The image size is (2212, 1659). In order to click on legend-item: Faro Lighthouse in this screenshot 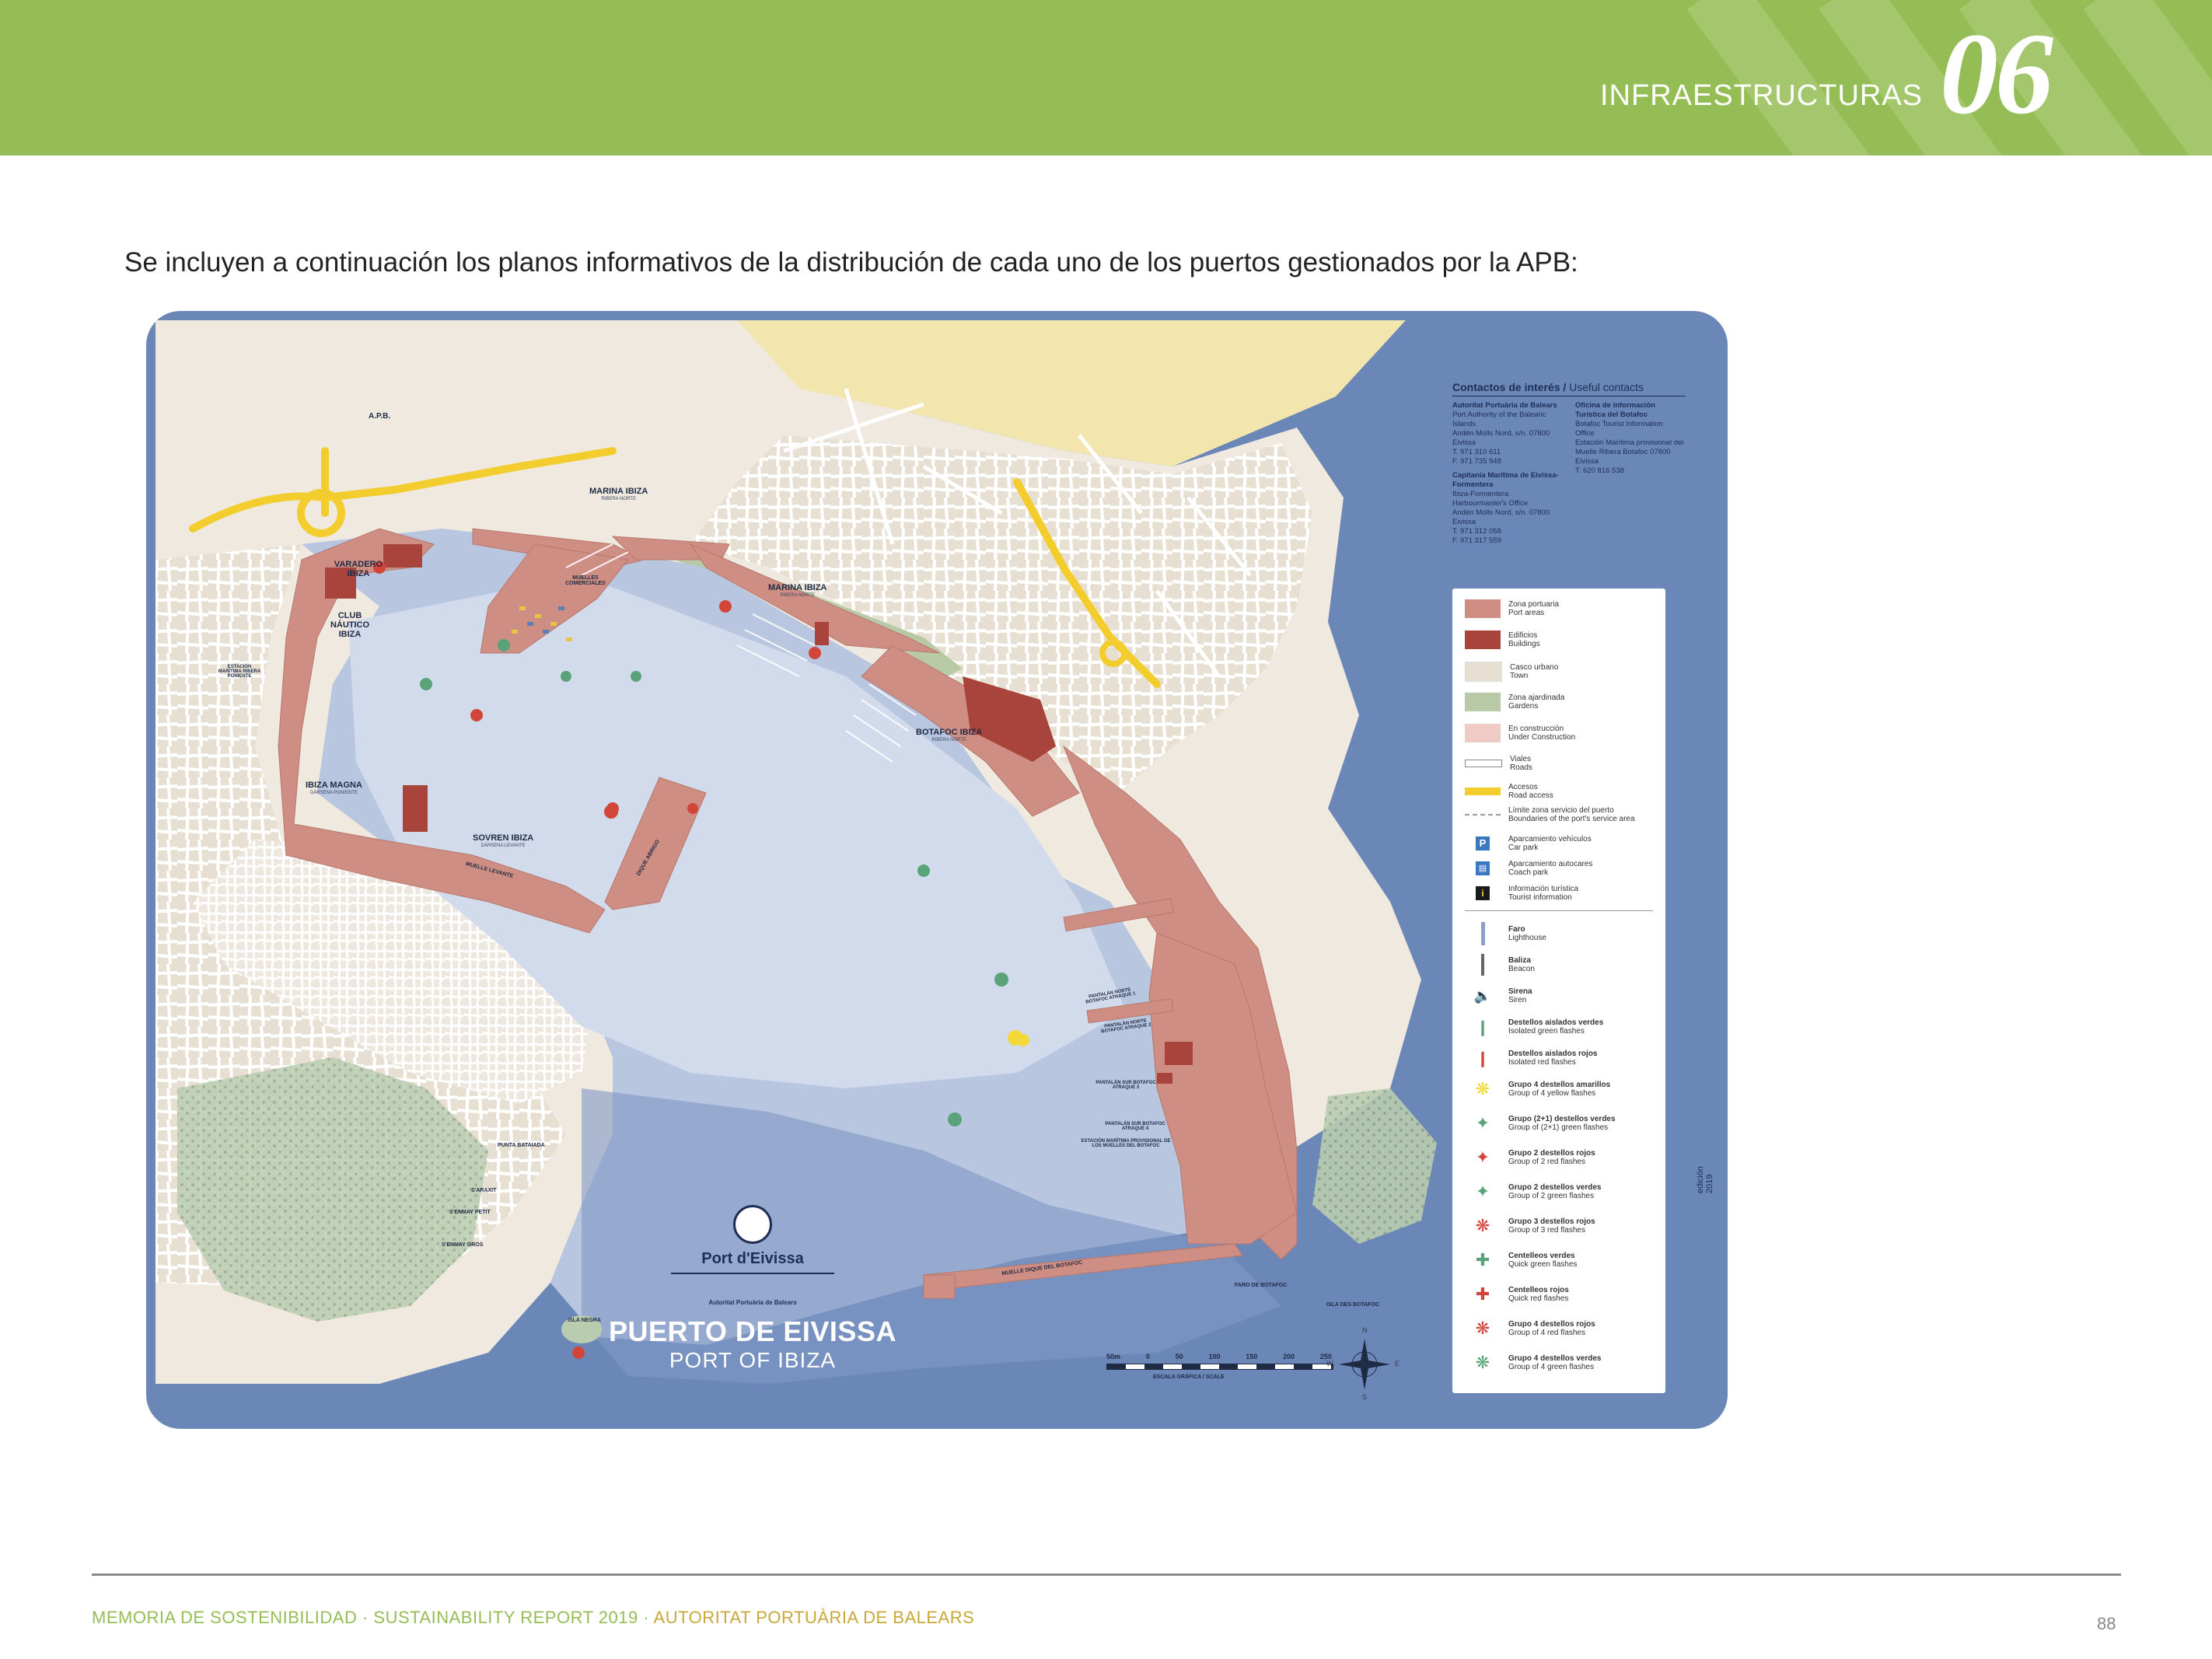, I will do `click(1505, 933)`.